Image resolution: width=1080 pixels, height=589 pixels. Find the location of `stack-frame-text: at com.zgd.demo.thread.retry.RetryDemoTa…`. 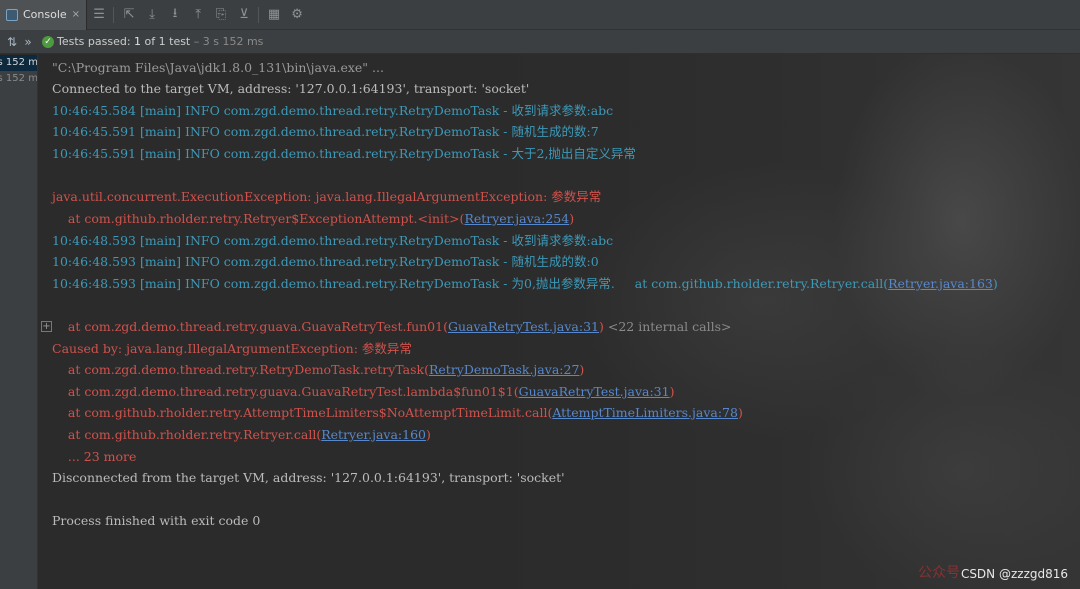

stack-frame-text: at com.zgd.demo.thread.retry.RetryDemoTa… is located at coordinates (240, 369).